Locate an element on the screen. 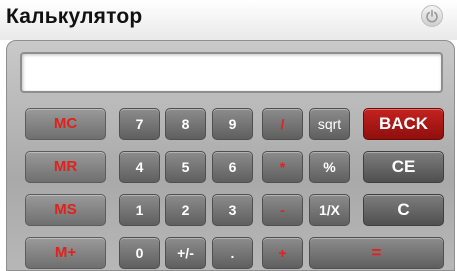 The width and height of the screenshot is (457, 271). digit-1-button: 1 is located at coordinates (139, 210).